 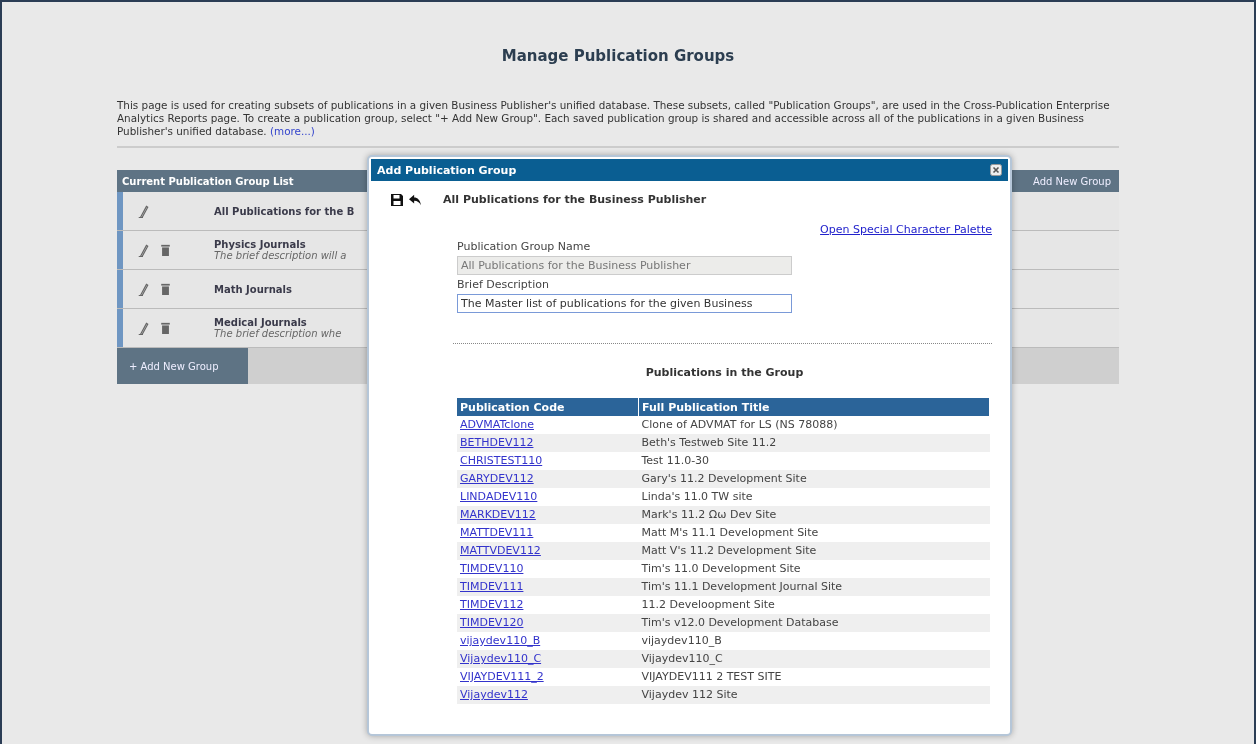 What do you see at coordinates (497, 424) in the screenshot?
I see `publication-code-link: ADVMATclone` at bounding box center [497, 424].